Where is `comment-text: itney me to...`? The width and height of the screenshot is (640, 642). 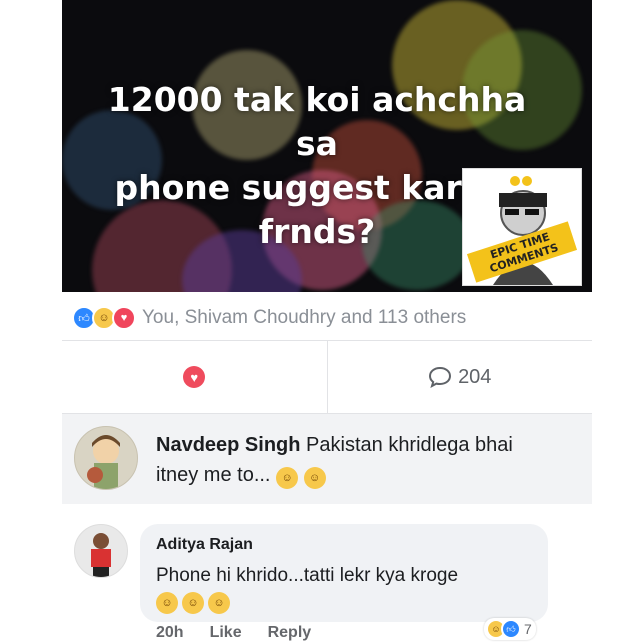
comment-text: itney me to... is located at coordinates (213, 475).